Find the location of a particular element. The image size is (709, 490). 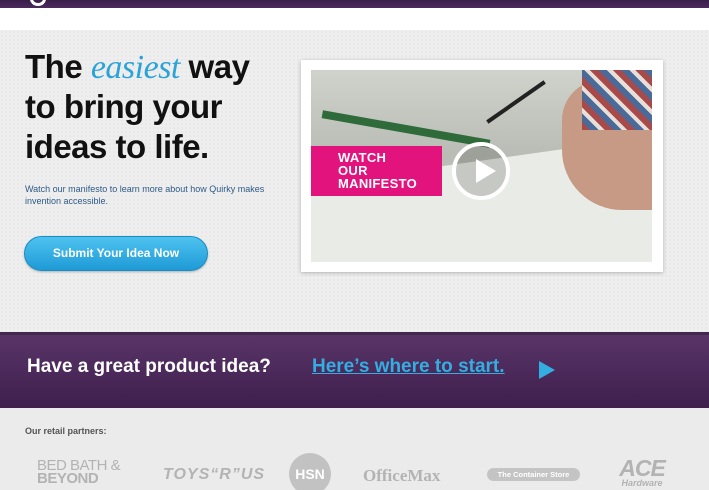

headline-pre: The is located at coordinates (58, 66).